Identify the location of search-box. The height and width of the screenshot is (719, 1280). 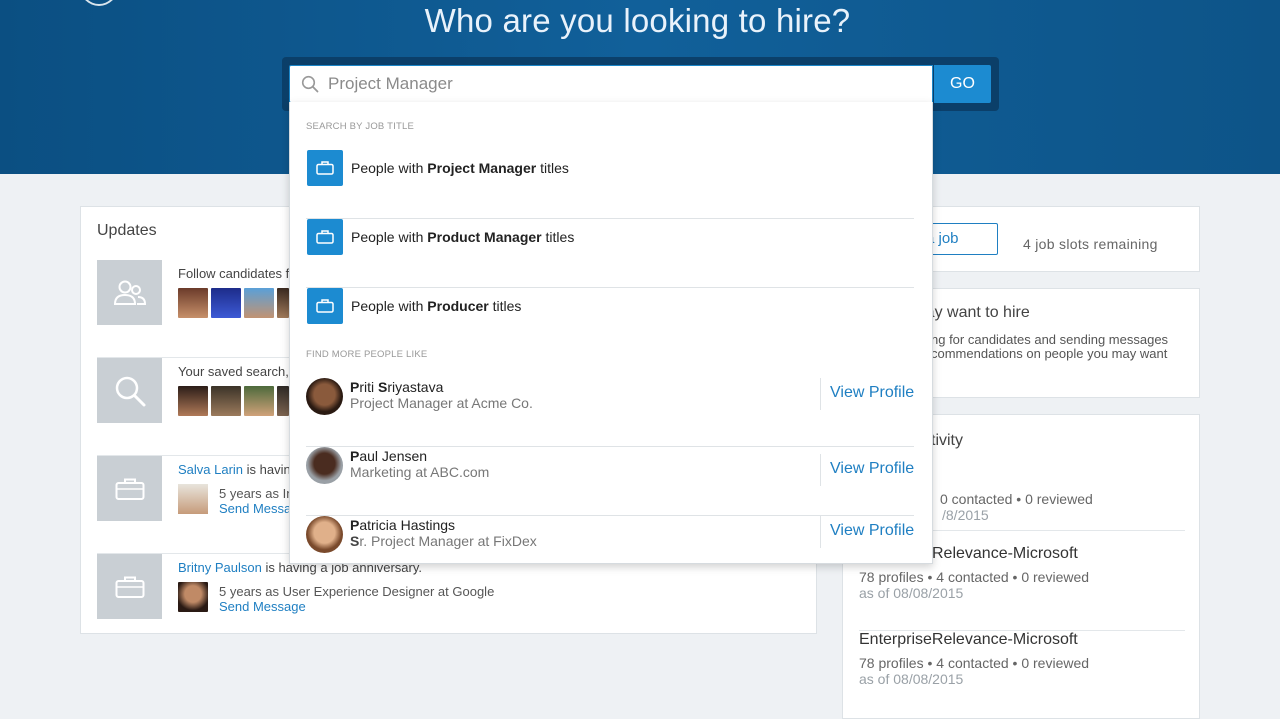
(611, 84).